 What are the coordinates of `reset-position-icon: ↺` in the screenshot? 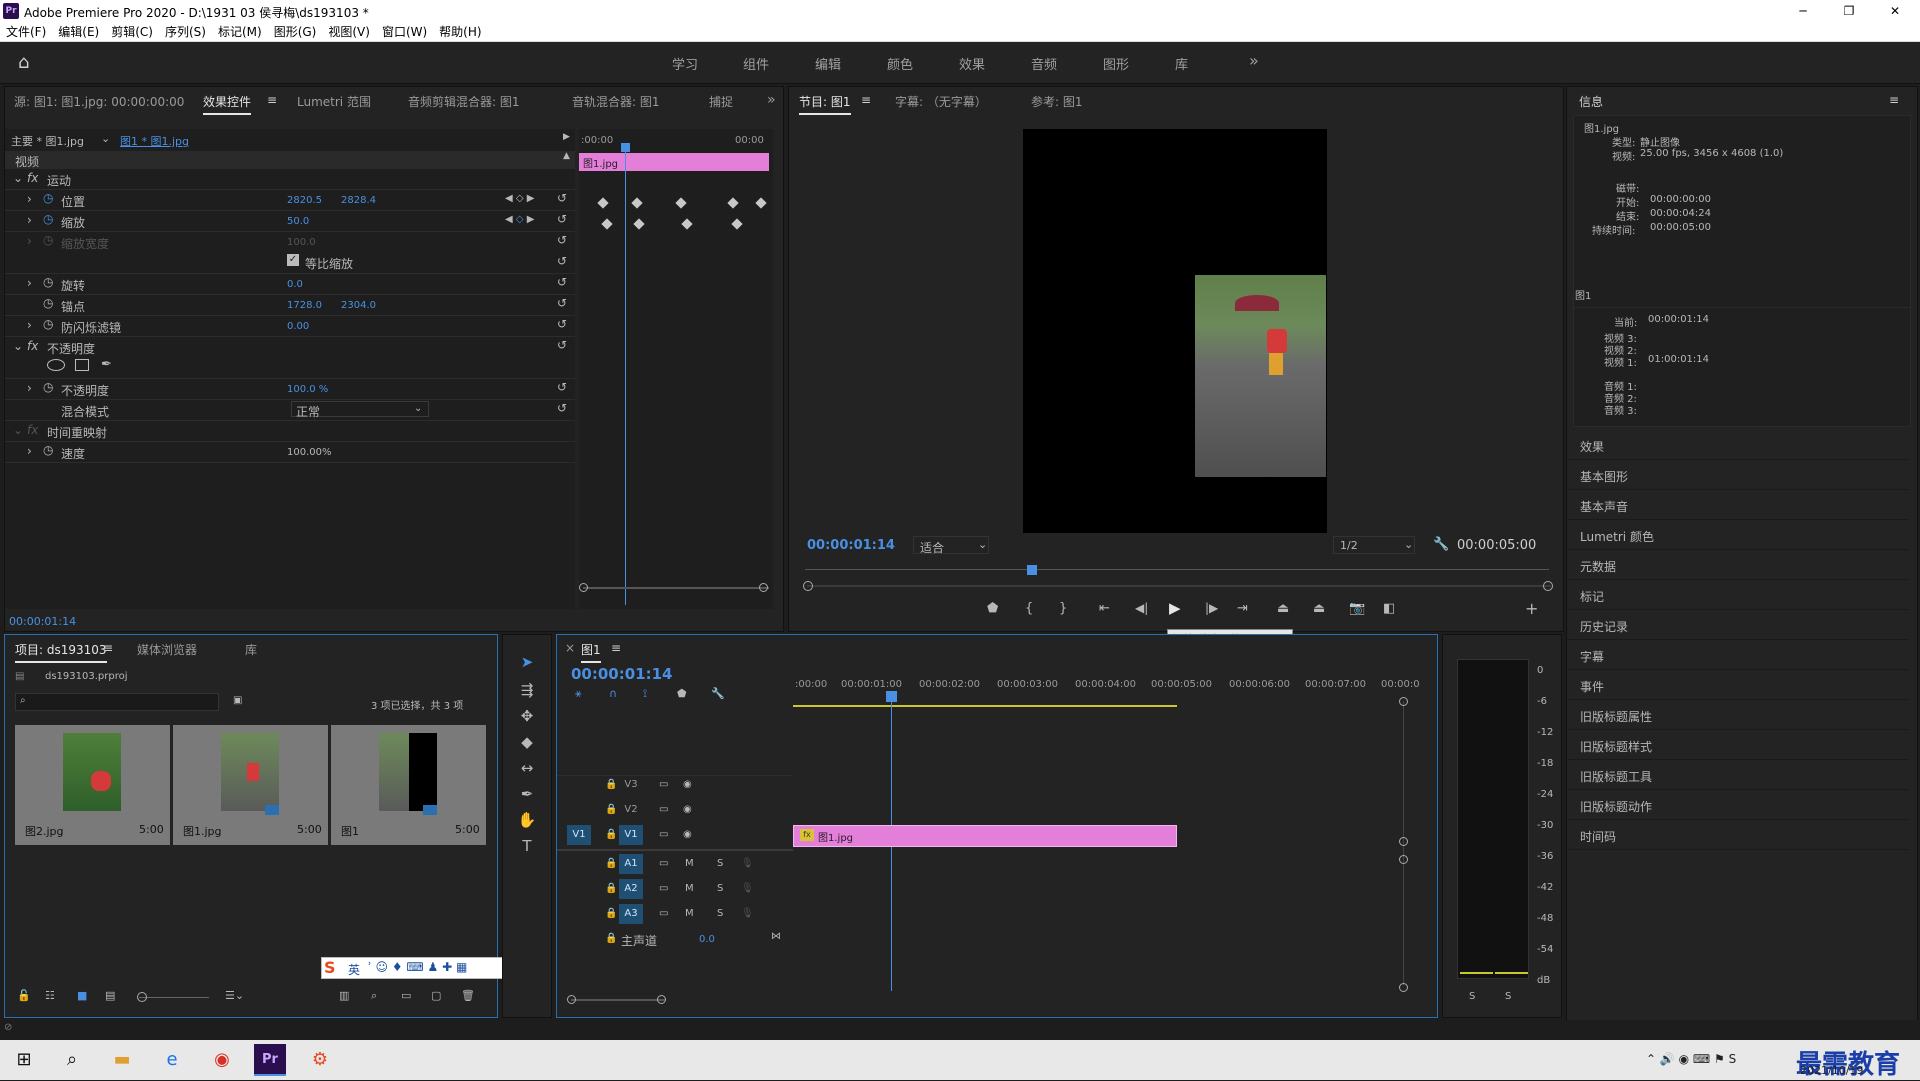 It's located at (562, 201).